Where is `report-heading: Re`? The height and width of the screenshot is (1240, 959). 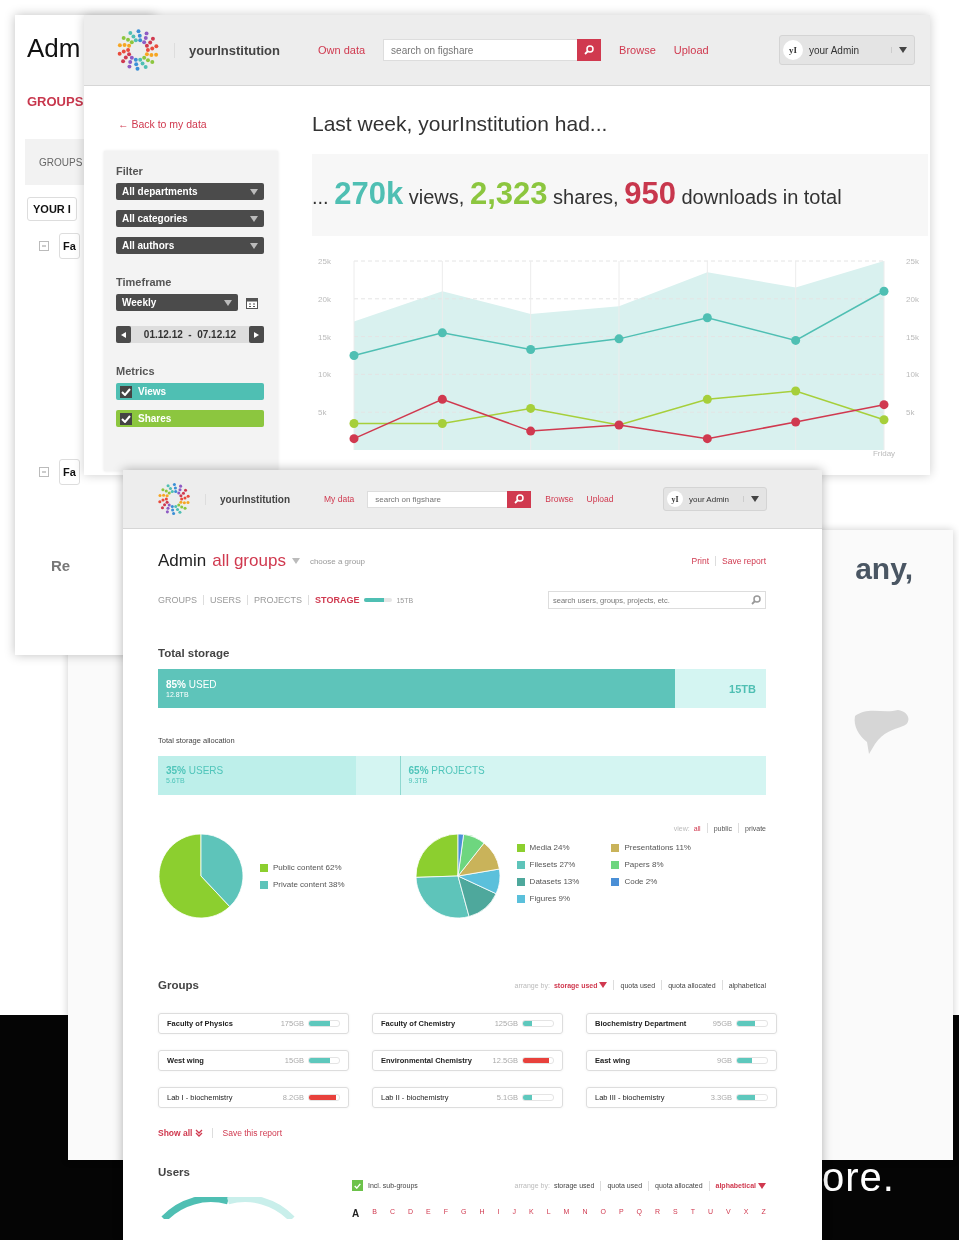
report-heading: Re is located at coordinates (61, 565).